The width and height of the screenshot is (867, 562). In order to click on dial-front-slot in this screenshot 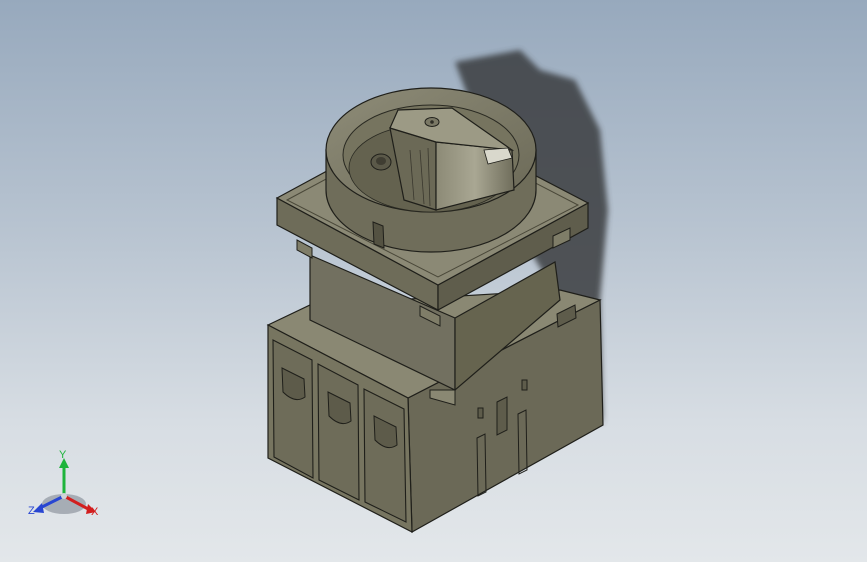, I will do `click(378, 235)`.